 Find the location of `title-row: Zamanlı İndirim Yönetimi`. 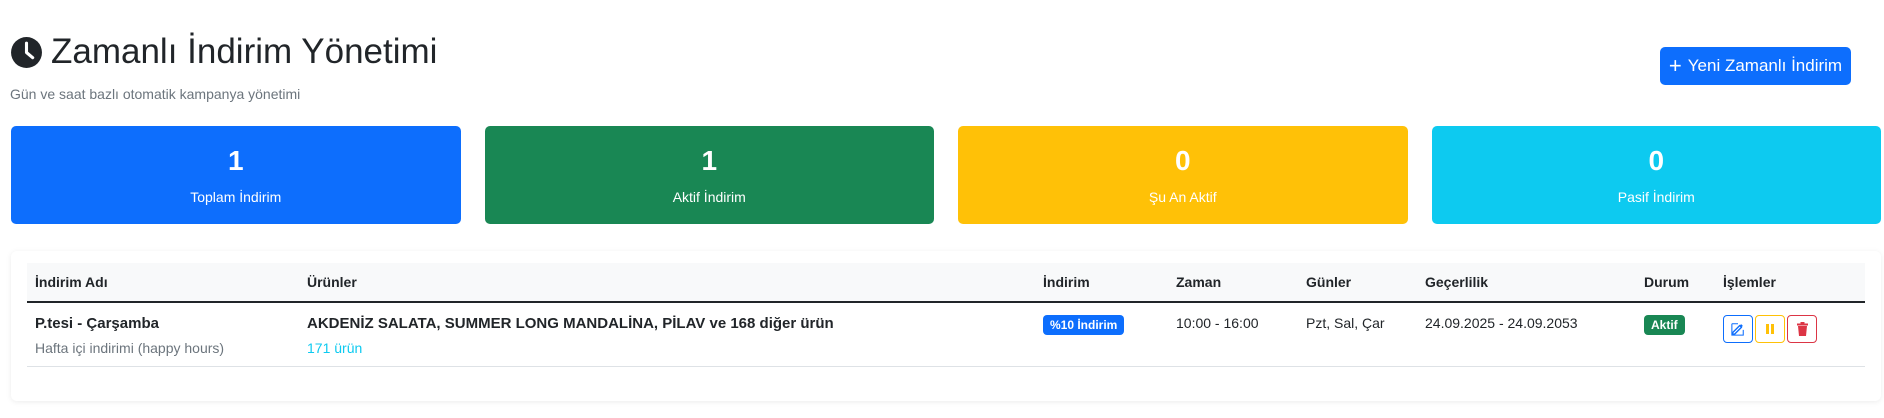

title-row: Zamanlı İndirim Yönetimi is located at coordinates (223, 52).